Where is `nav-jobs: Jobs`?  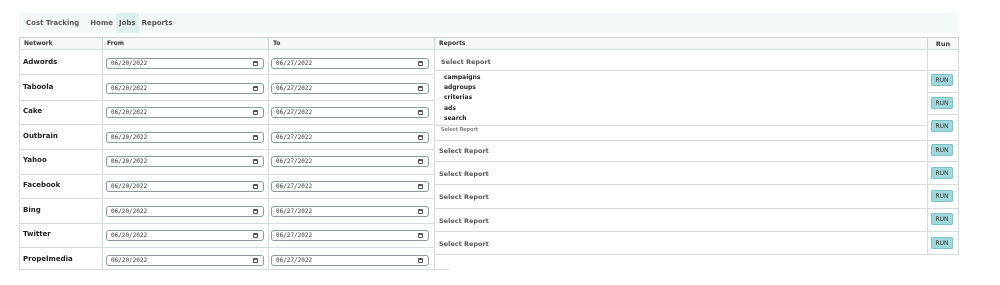
nav-jobs: Jobs is located at coordinates (127, 23).